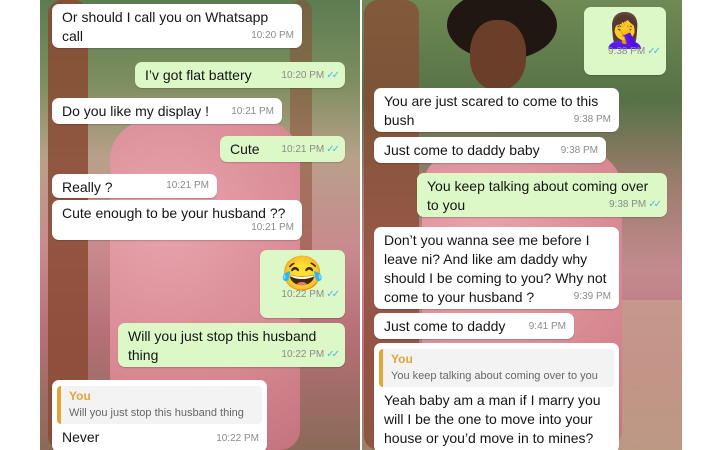 Image resolution: width=720 pixels, height=450 pixels. What do you see at coordinates (156, 413) in the screenshot?
I see `quote-text: Will you just stop this husband thing` at bounding box center [156, 413].